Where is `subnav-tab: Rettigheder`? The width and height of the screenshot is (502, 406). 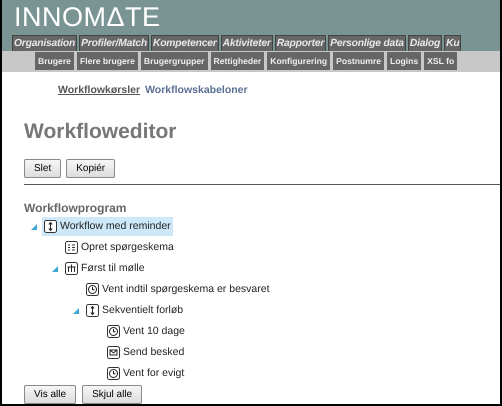
subnav-tab: Rettigheder is located at coordinates (237, 61).